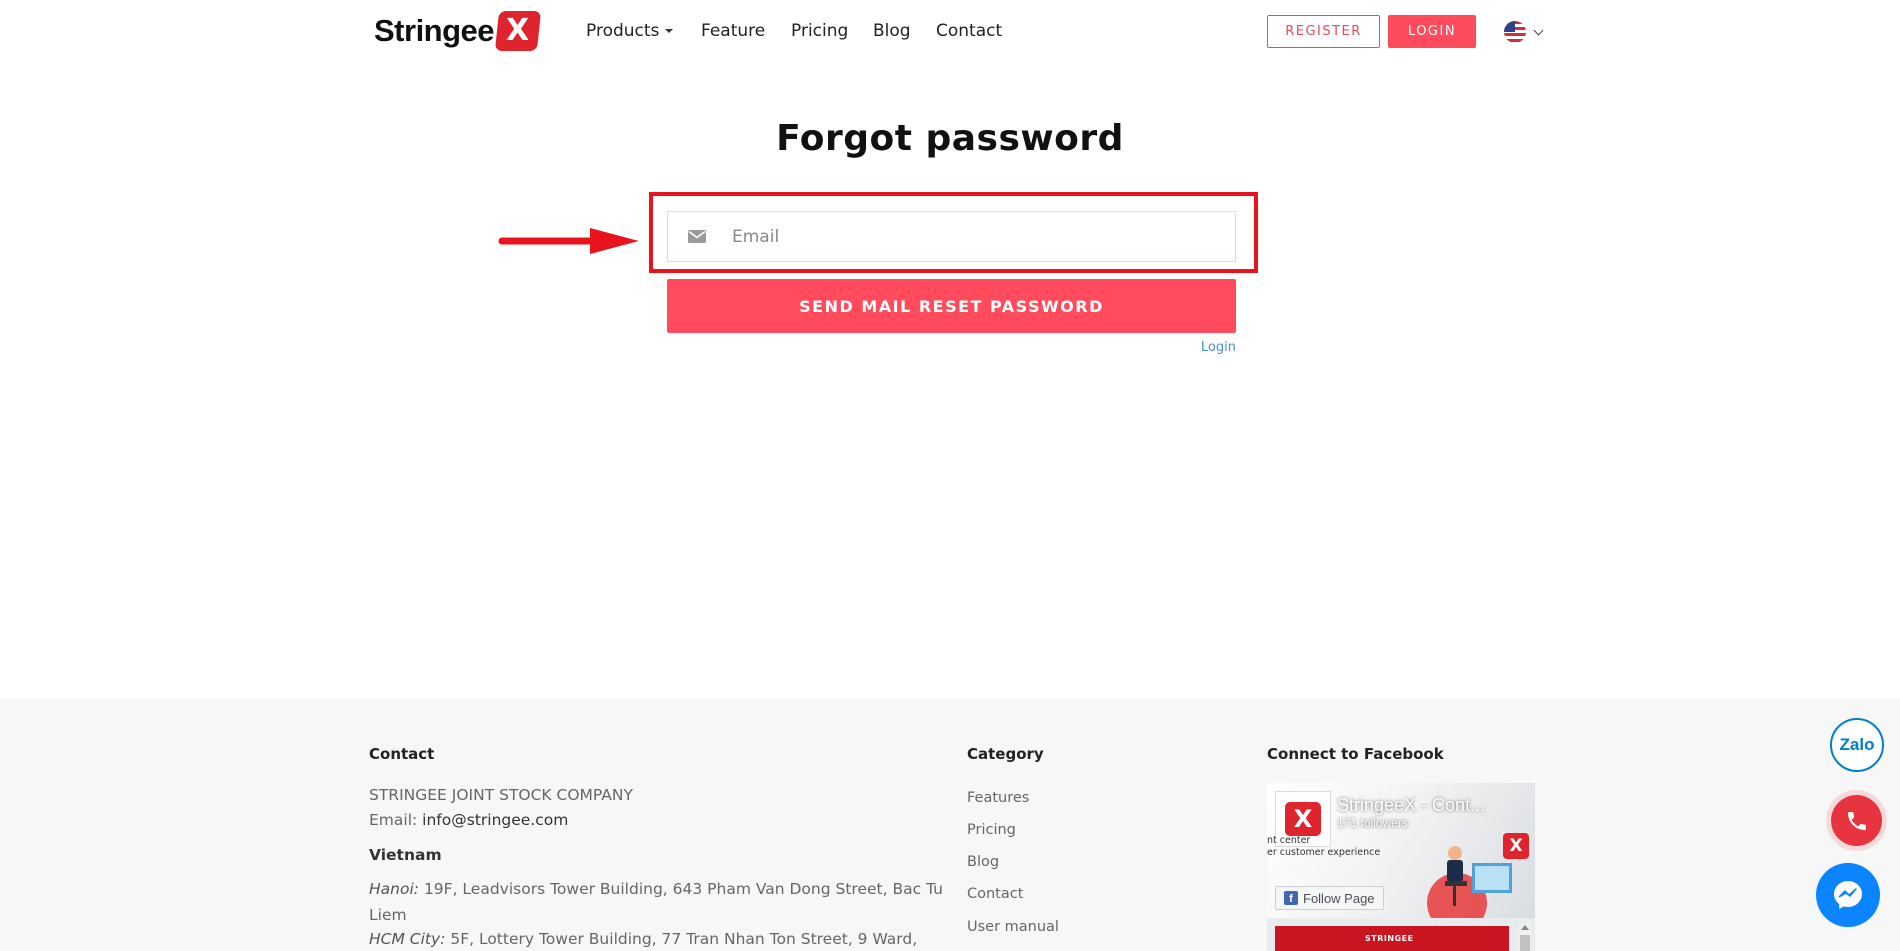 Image resolution: width=1900 pixels, height=951 pixels. I want to click on nav-products: Products, so click(630, 31).